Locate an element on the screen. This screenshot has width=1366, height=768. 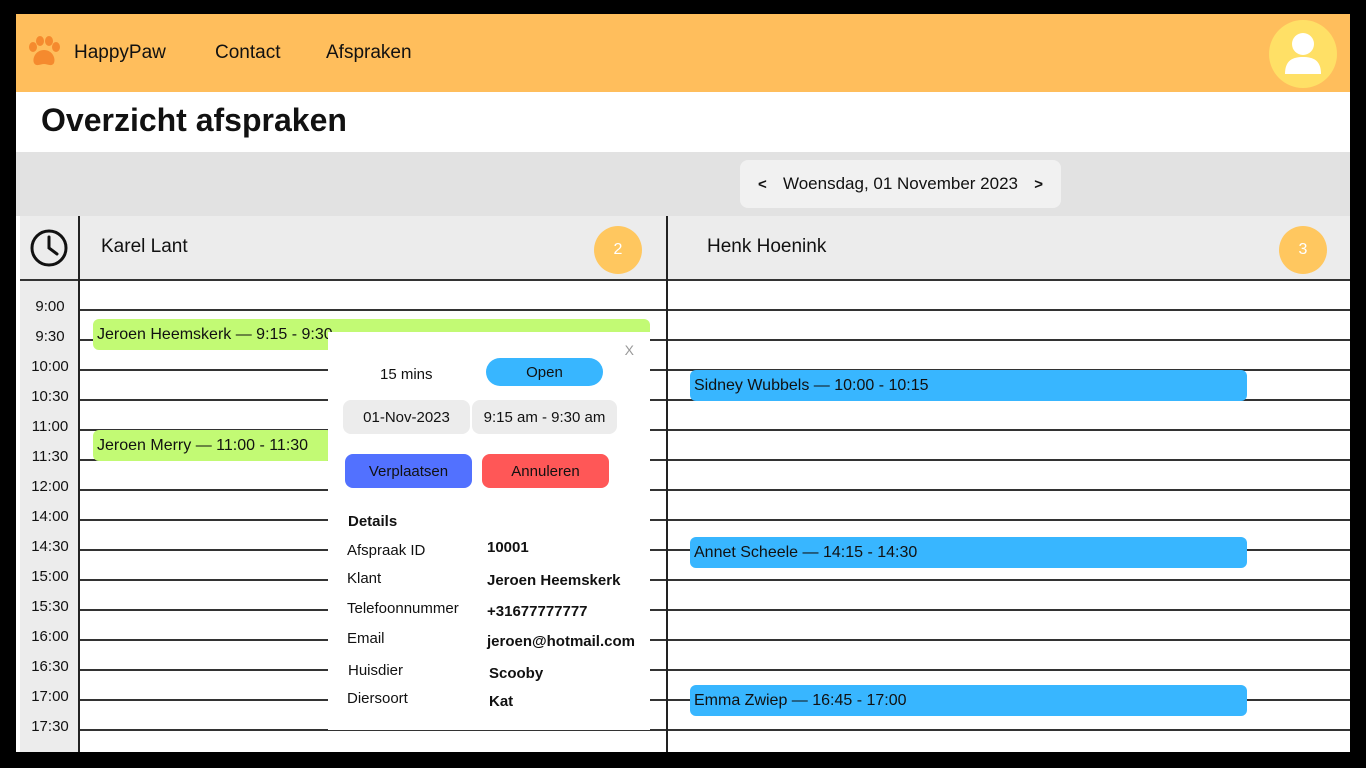
brand-name: HappyPaw is located at coordinates (120, 53).